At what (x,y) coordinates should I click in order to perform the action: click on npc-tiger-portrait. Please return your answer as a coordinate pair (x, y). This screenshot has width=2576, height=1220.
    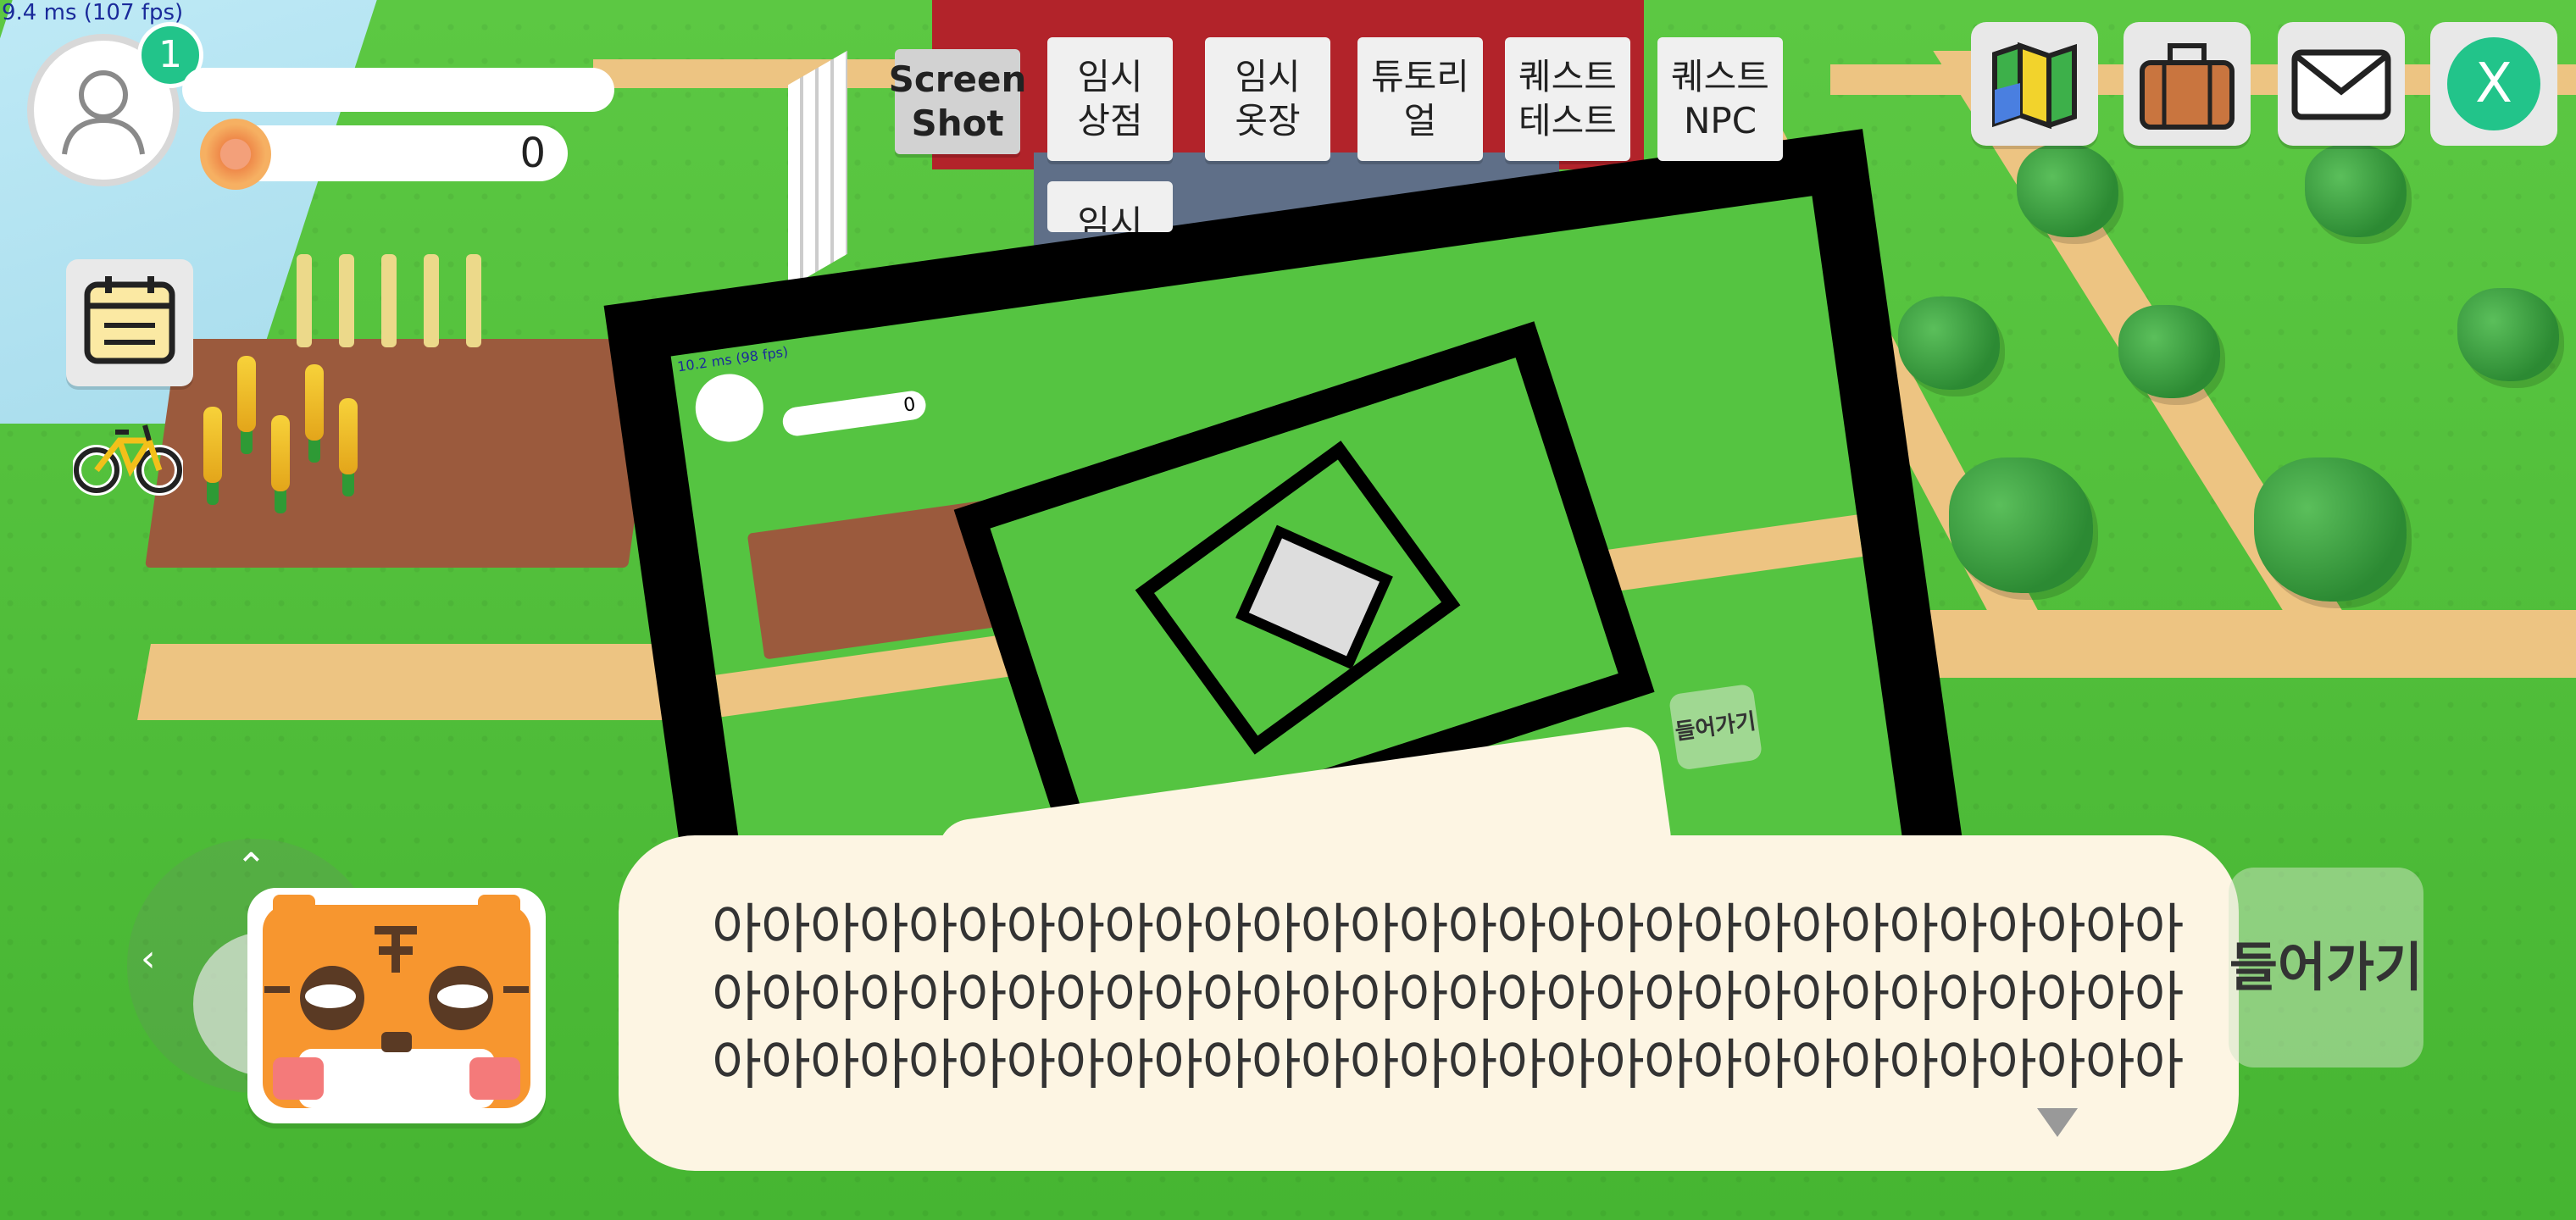
    Looking at the image, I should click on (396, 1006).